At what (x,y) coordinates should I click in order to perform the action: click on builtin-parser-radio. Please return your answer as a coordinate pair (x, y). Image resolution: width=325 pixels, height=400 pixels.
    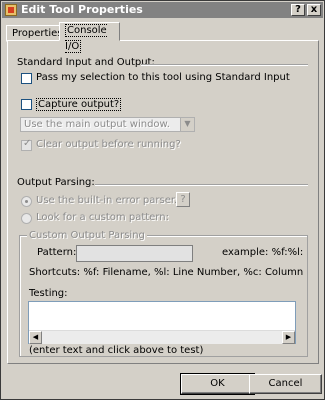
    Looking at the image, I should click on (26, 201).